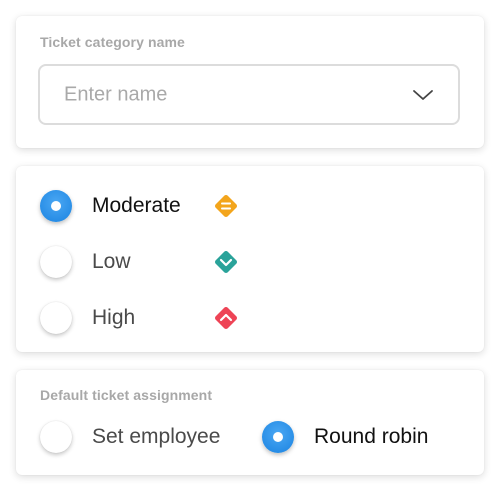 This screenshot has height=500, width=500. I want to click on chevron-down-diamond-icon, so click(226, 262).